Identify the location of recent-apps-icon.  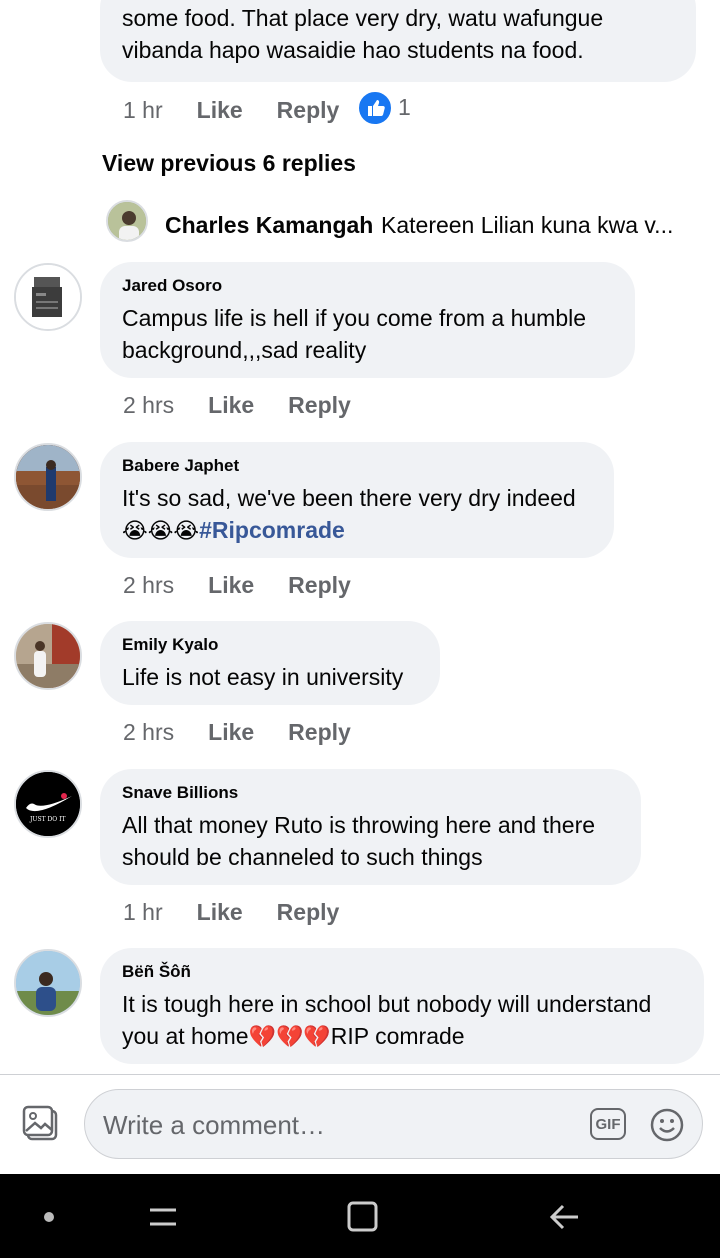
(163, 1217).